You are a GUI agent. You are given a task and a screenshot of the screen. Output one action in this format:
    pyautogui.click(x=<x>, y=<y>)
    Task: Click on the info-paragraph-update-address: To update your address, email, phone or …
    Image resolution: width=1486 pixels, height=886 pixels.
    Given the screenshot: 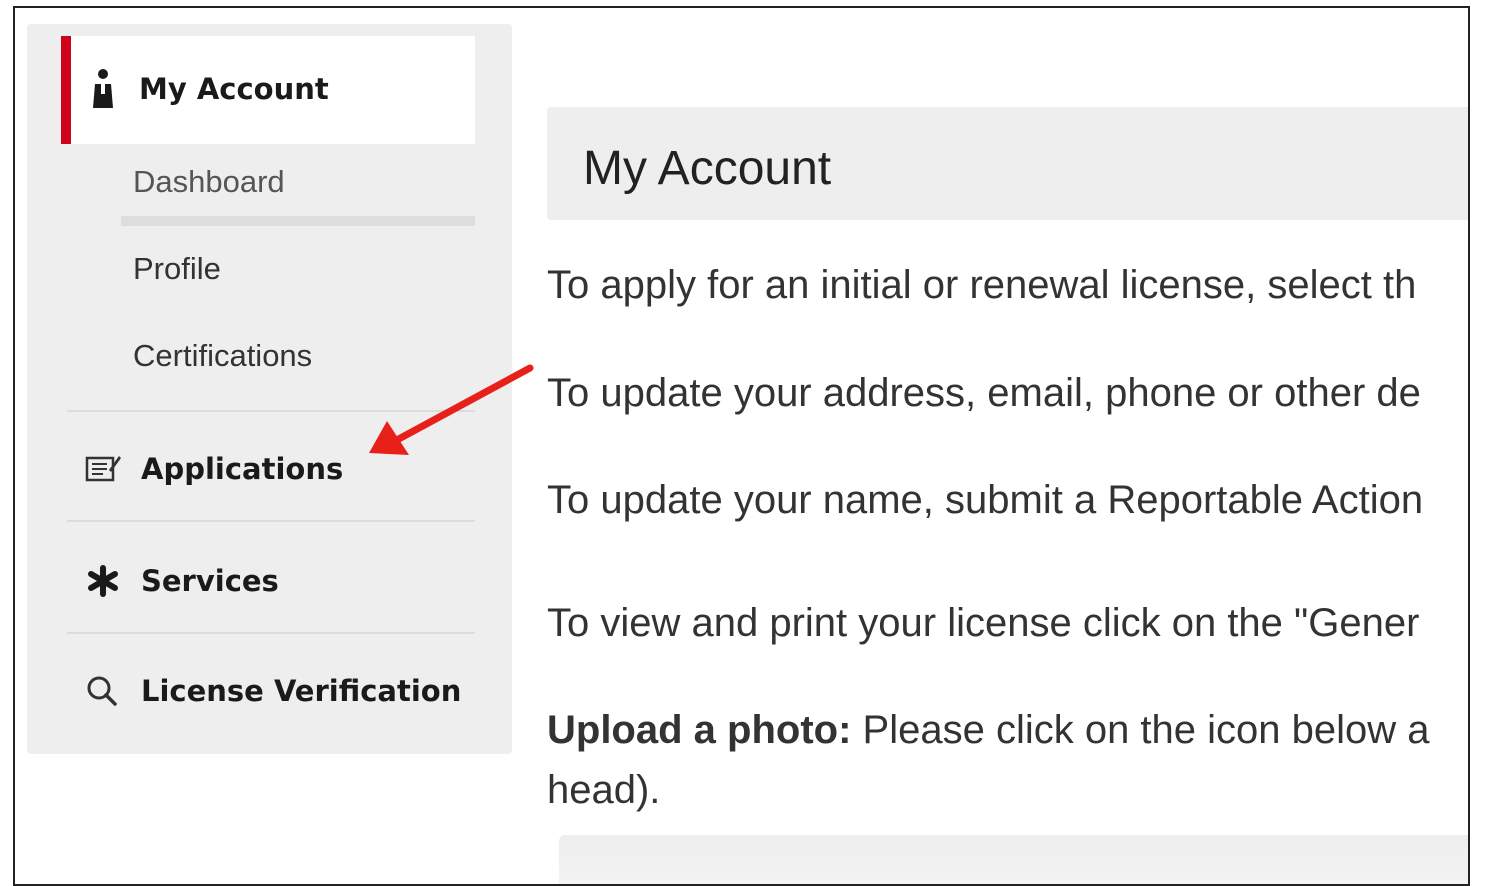 What is the action you would take?
    pyautogui.click(x=984, y=393)
    